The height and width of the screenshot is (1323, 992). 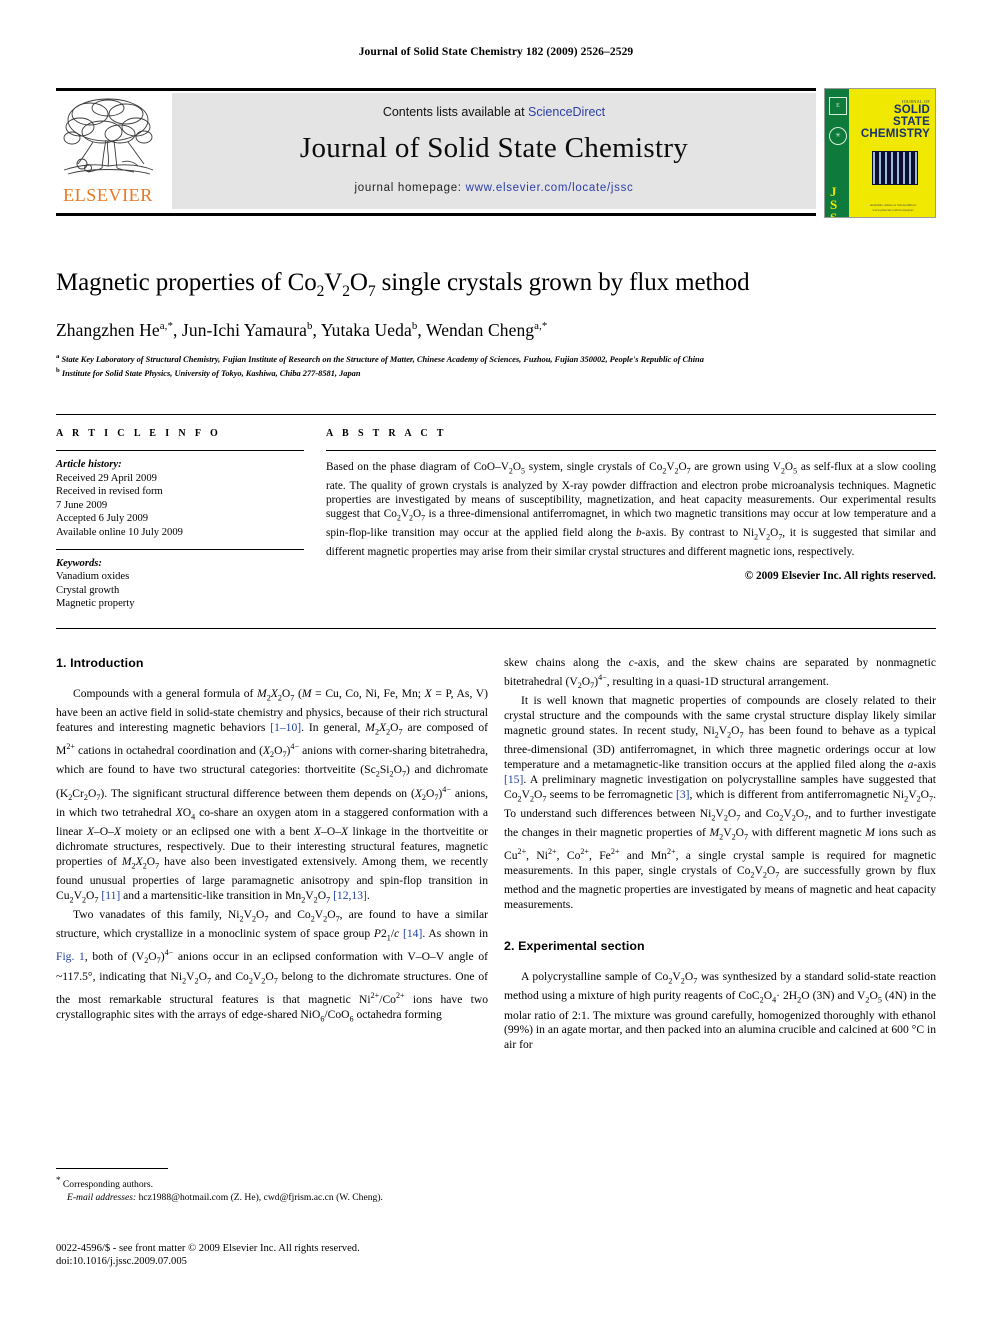 I want to click on abstract-bottom-rule, so click(x=496, y=628).